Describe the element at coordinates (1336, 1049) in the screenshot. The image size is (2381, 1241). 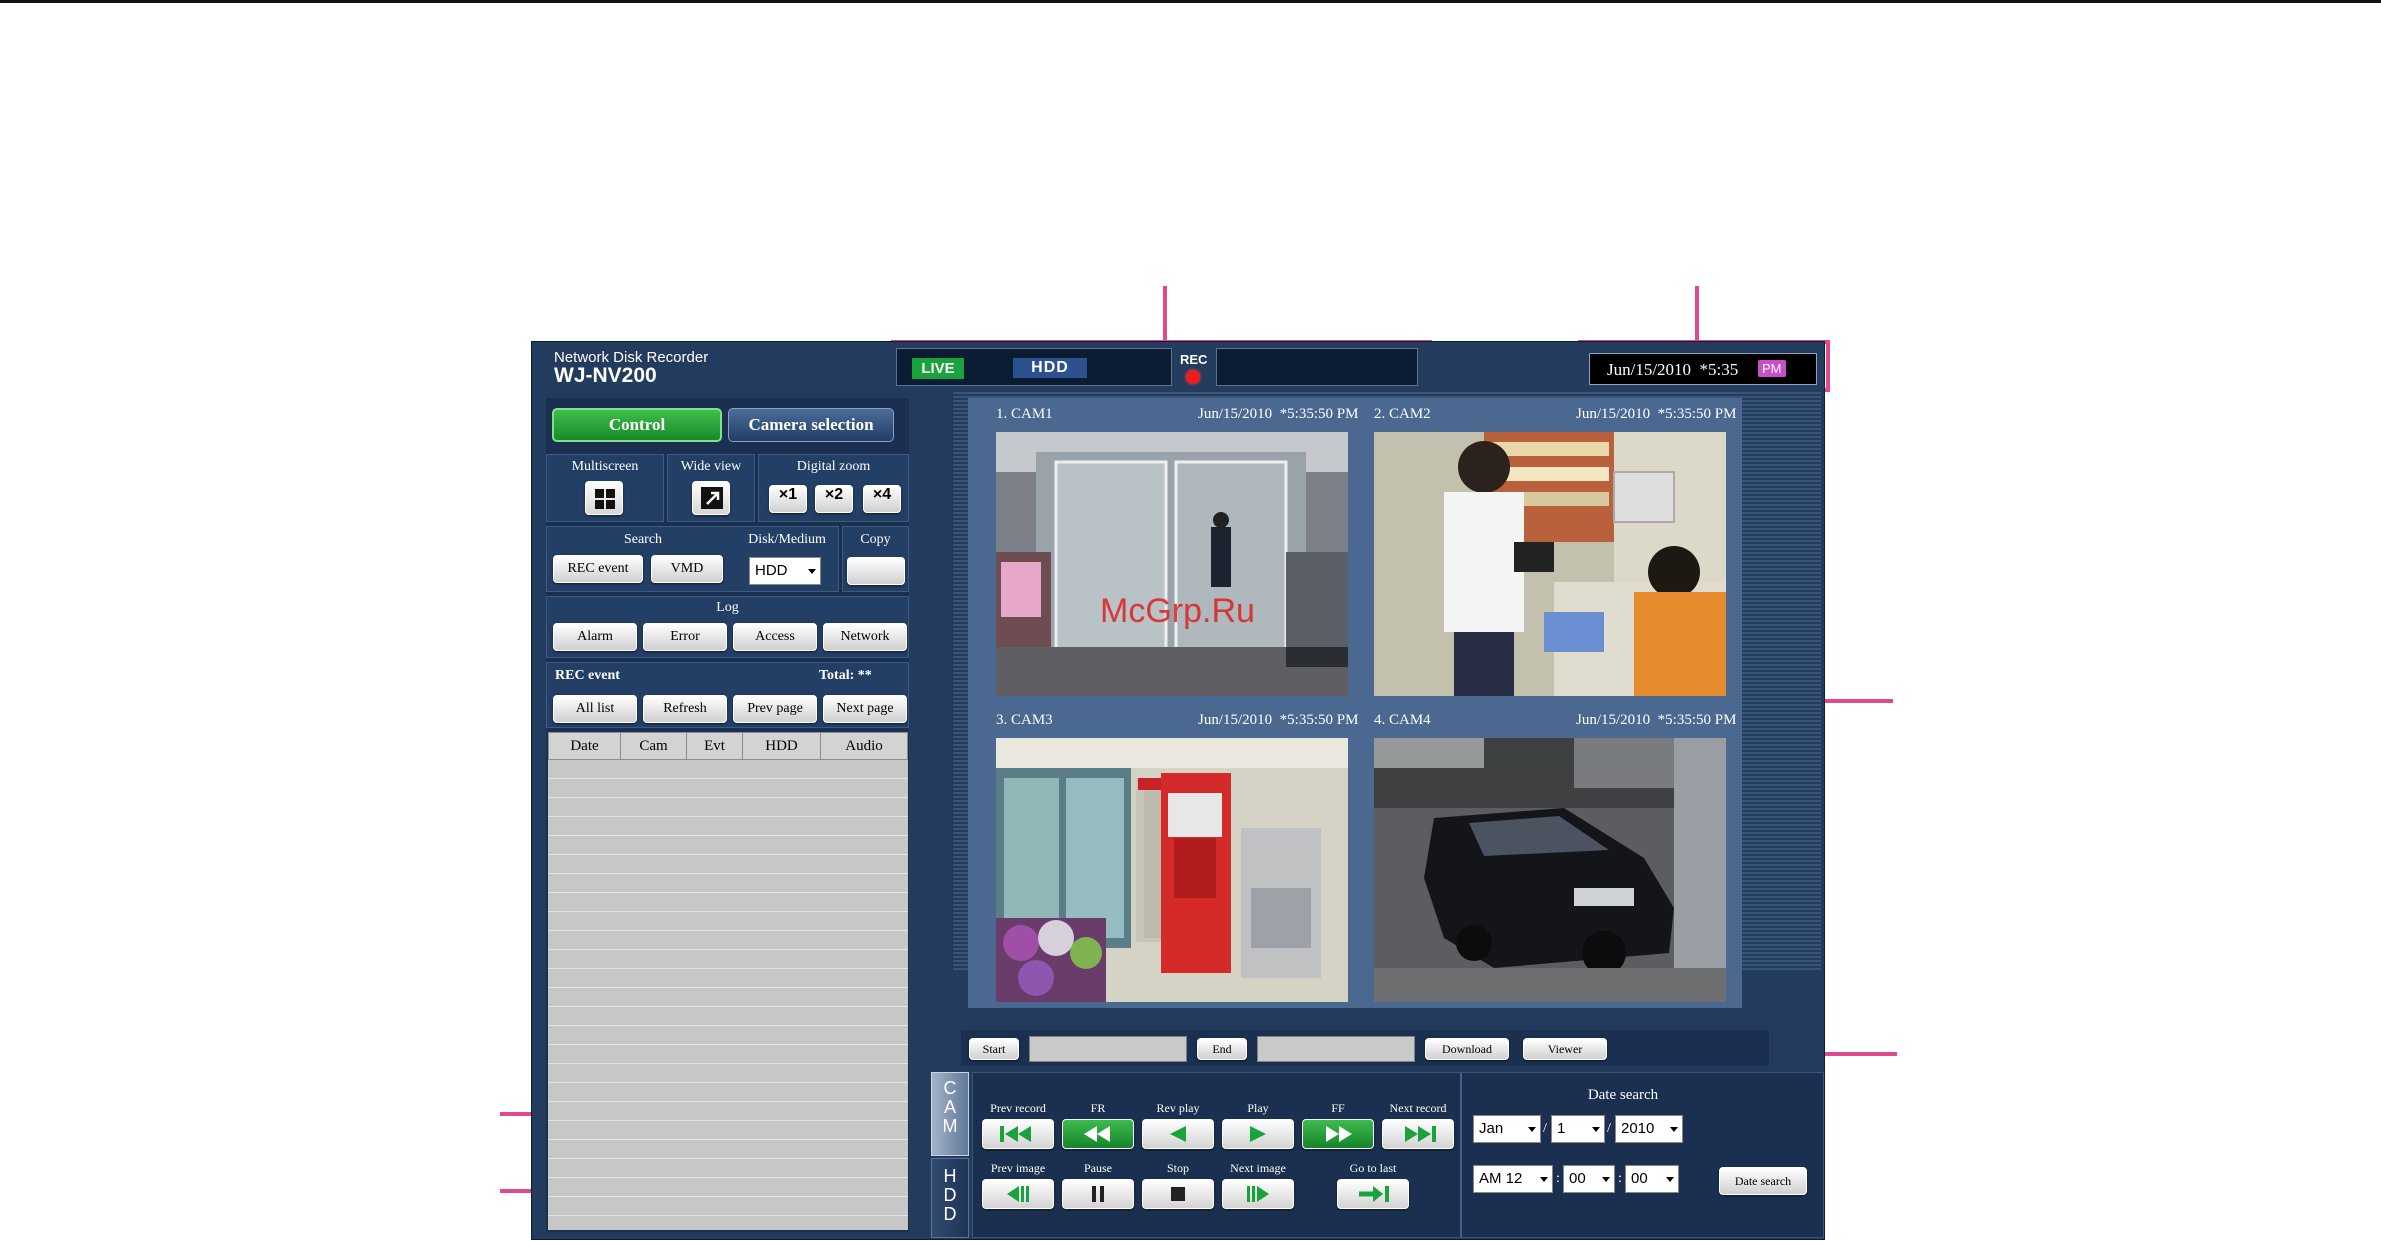
I see `end-time-field` at that location.